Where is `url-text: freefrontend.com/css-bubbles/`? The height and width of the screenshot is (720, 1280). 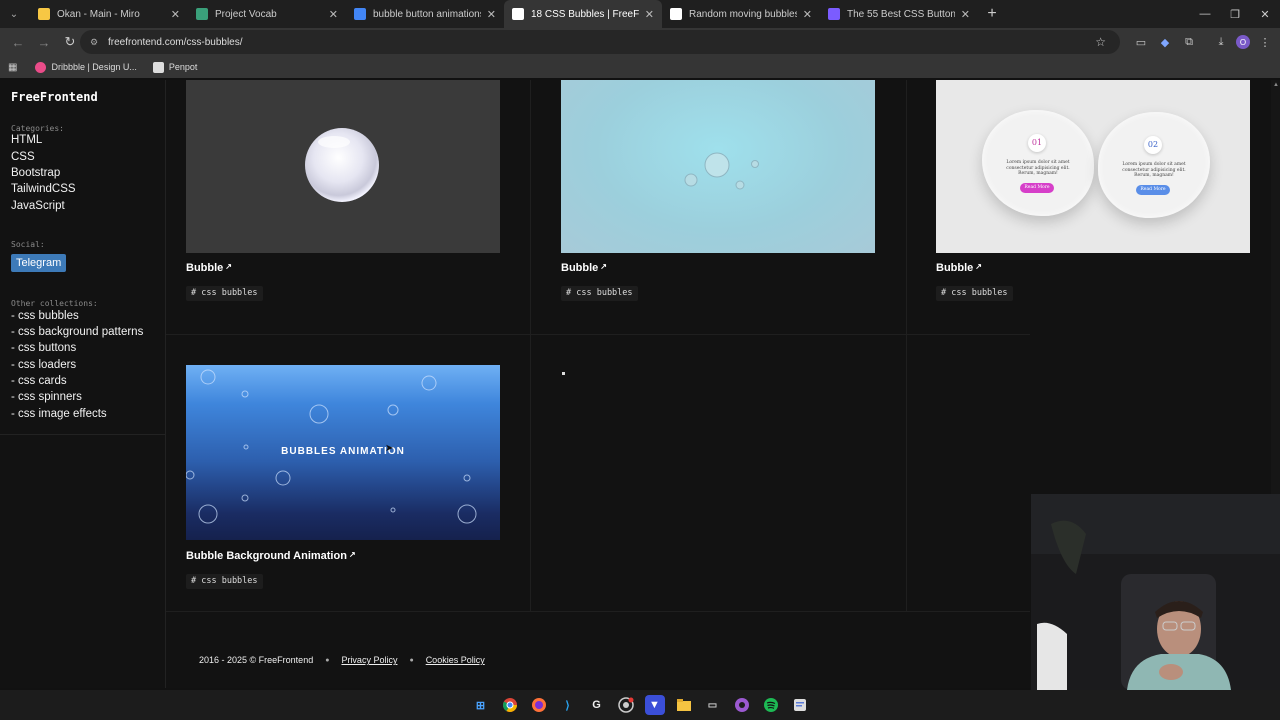 url-text: freefrontend.com/css-bubbles/ is located at coordinates (175, 42).